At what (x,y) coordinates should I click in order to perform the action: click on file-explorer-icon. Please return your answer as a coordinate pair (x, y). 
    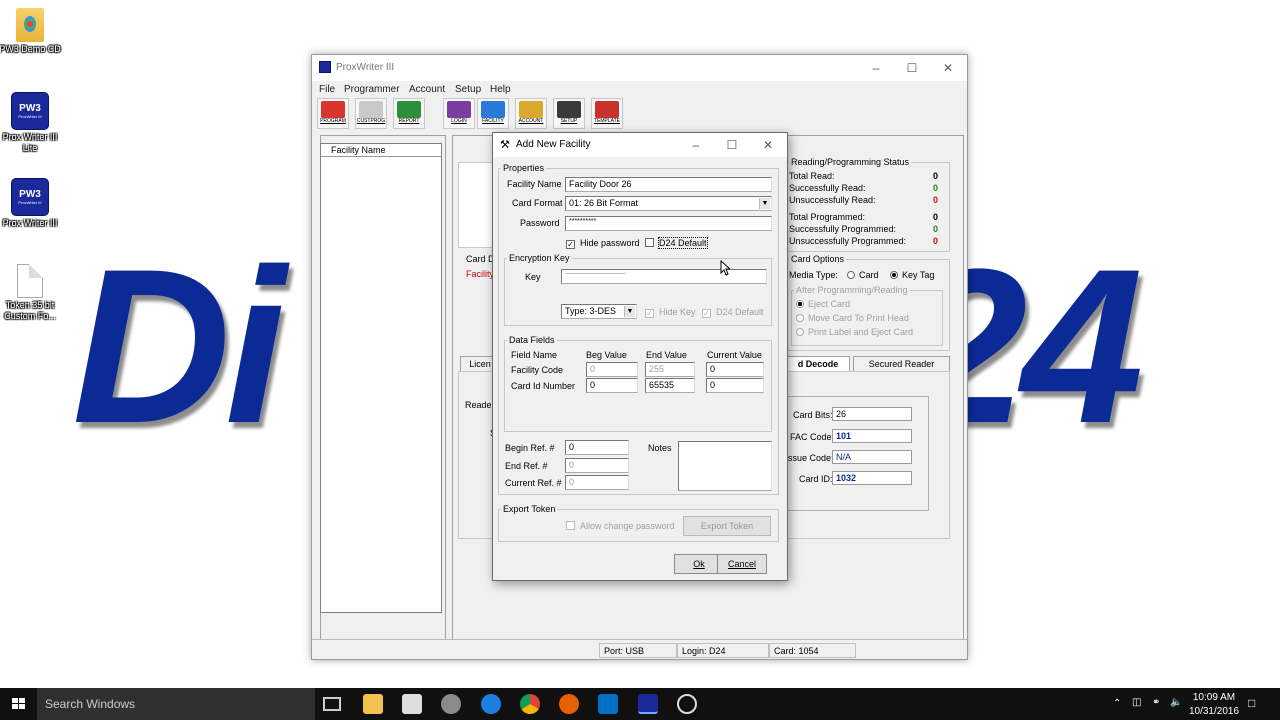
    Looking at the image, I should click on (373, 704).